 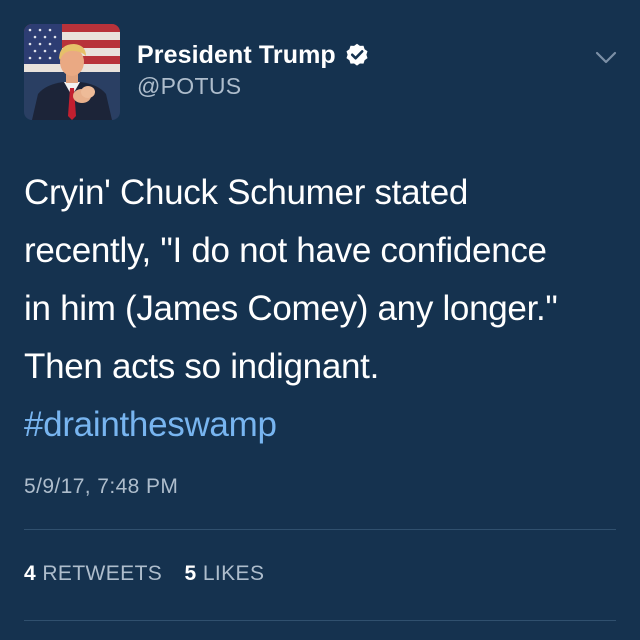 What do you see at coordinates (357, 55) in the screenshot?
I see `verified-badge-icon` at bounding box center [357, 55].